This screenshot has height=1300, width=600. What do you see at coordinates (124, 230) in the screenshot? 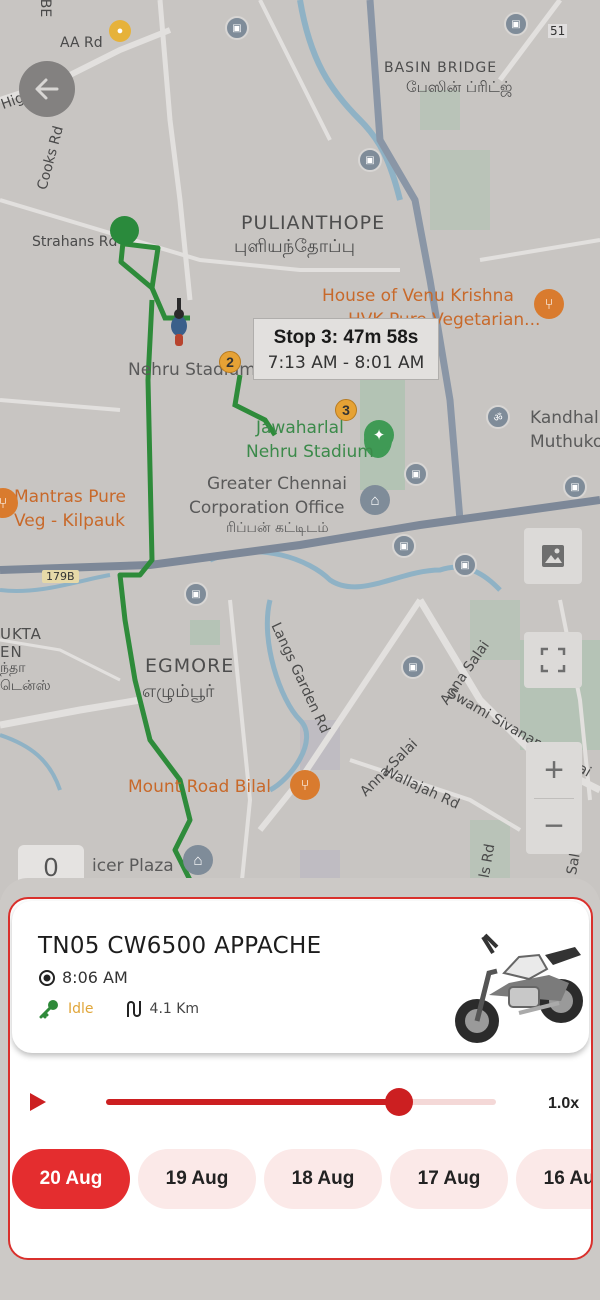
I see `route-start-marker` at bounding box center [124, 230].